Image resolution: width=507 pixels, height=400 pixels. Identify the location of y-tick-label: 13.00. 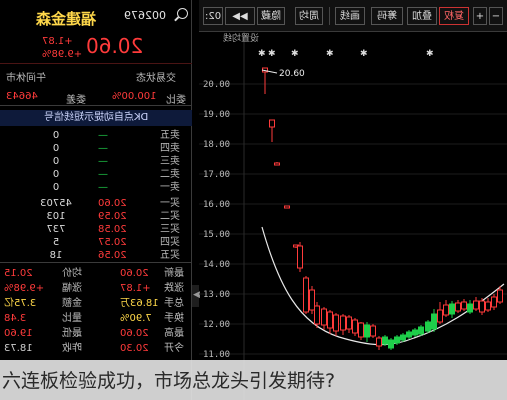
(216, 295).